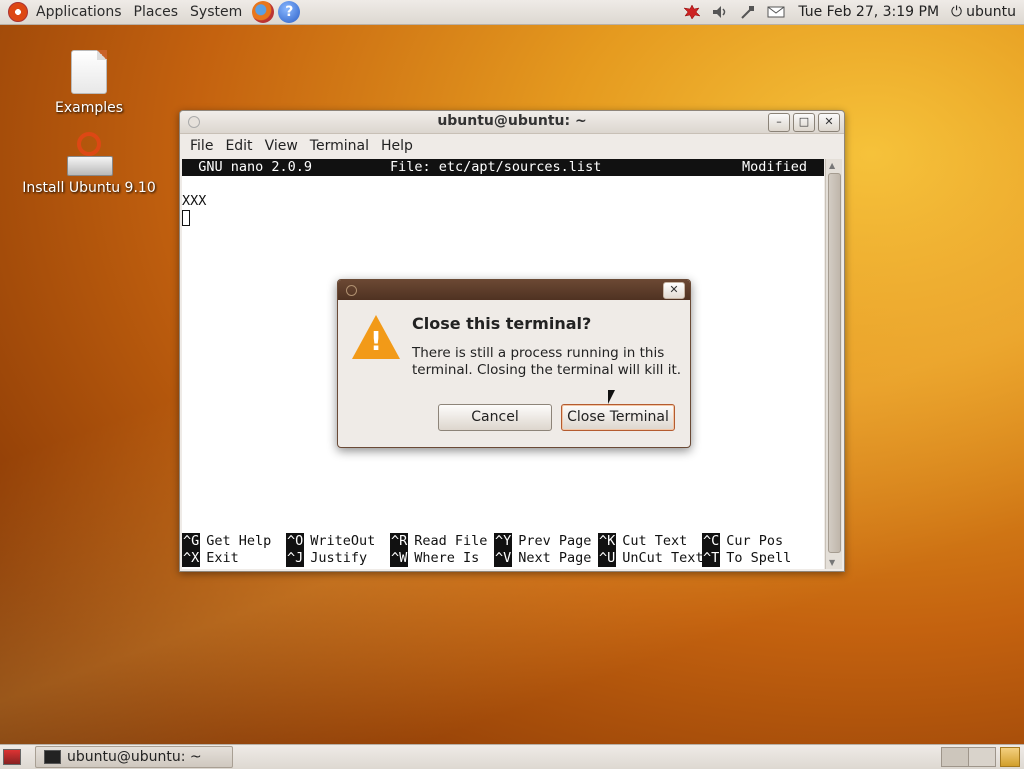  I want to click on empty-line, so click(503, 184).